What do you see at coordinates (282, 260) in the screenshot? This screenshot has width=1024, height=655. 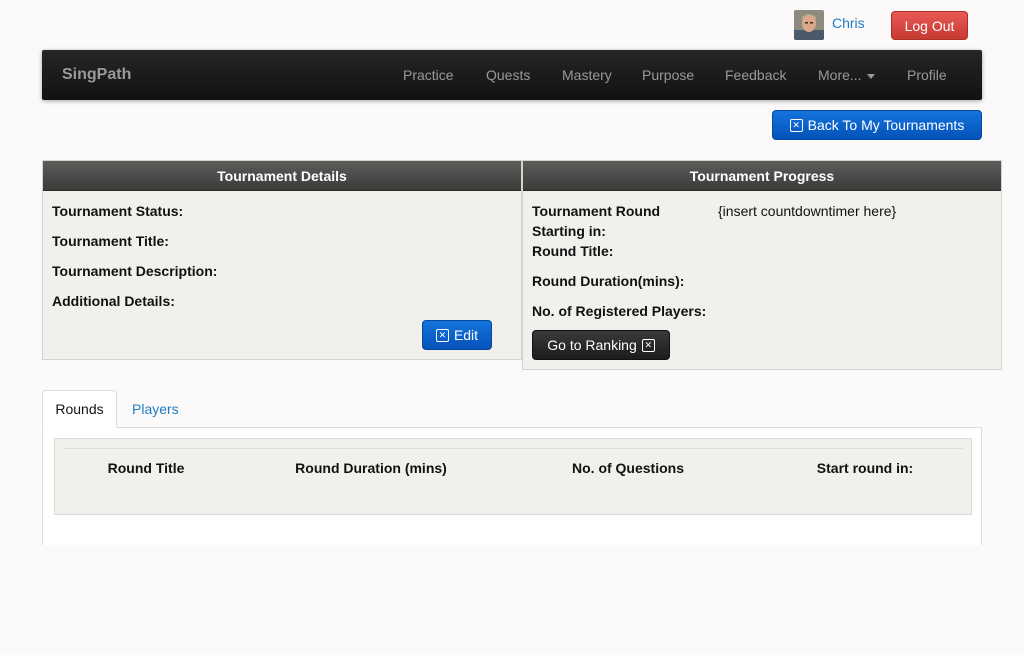 I see `tournament-details-panel: Tournament Details Tournament Status` at bounding box center [282, 260].